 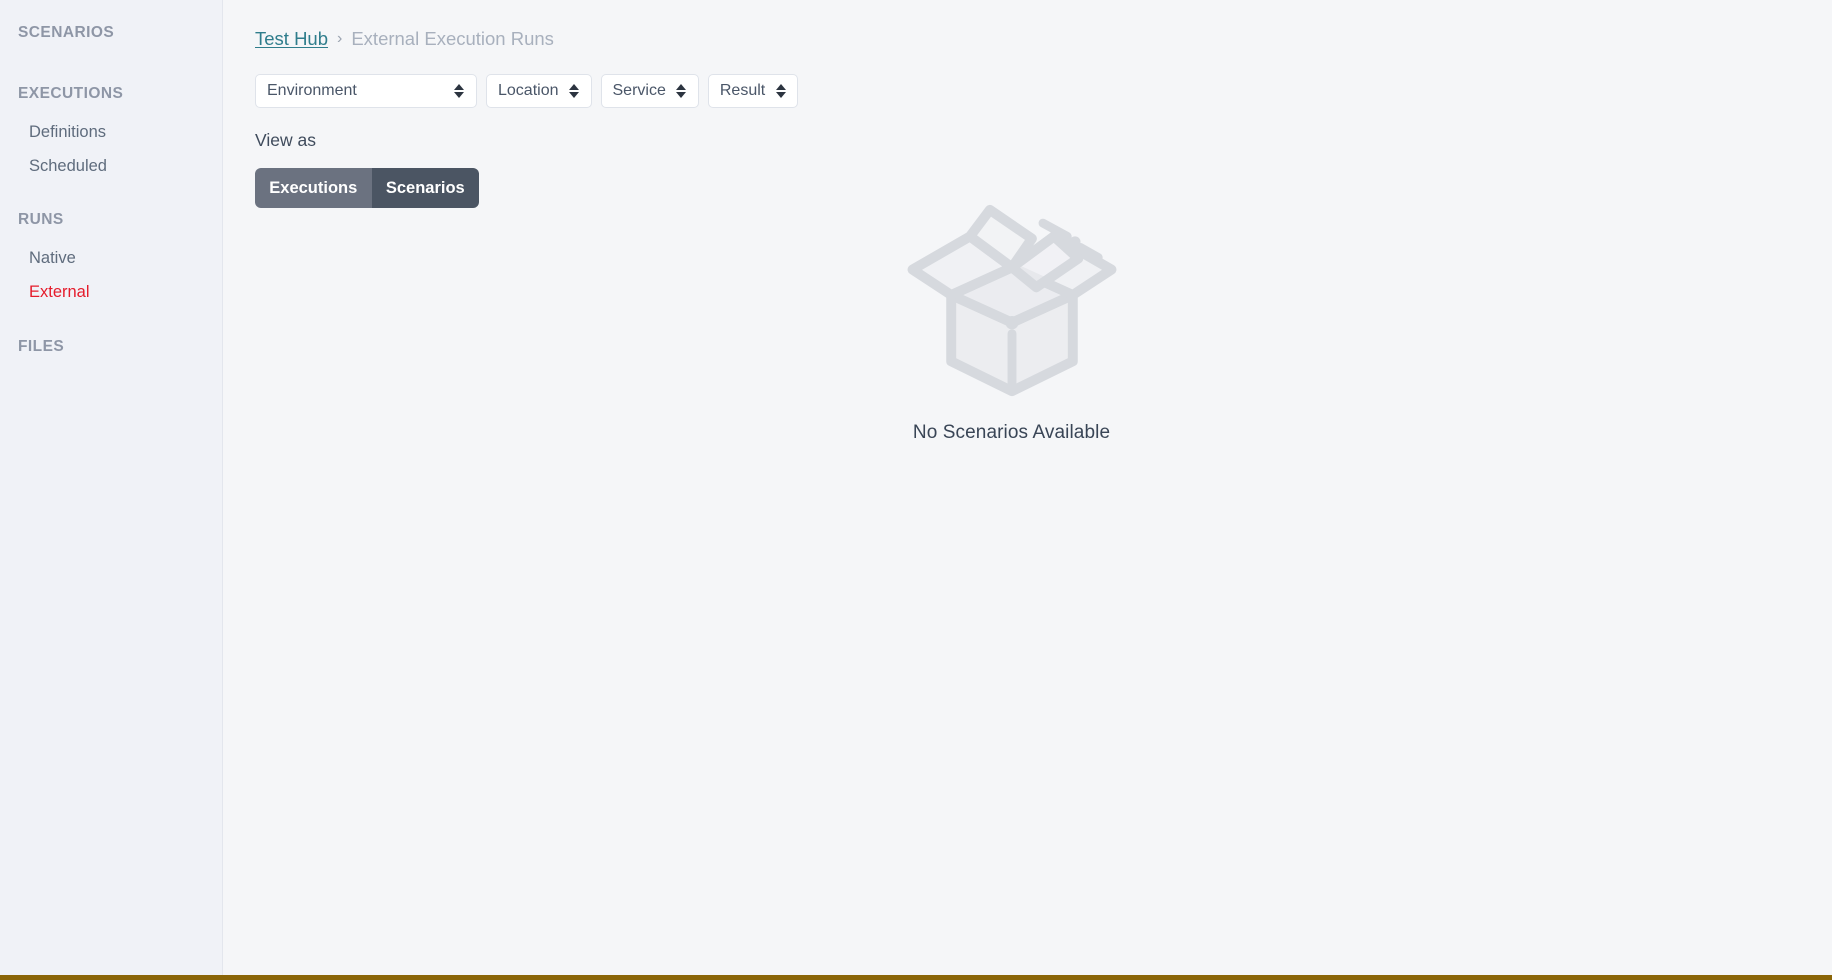 I want to click on filter-select-location-label: Location, so click(x=528, y=90).